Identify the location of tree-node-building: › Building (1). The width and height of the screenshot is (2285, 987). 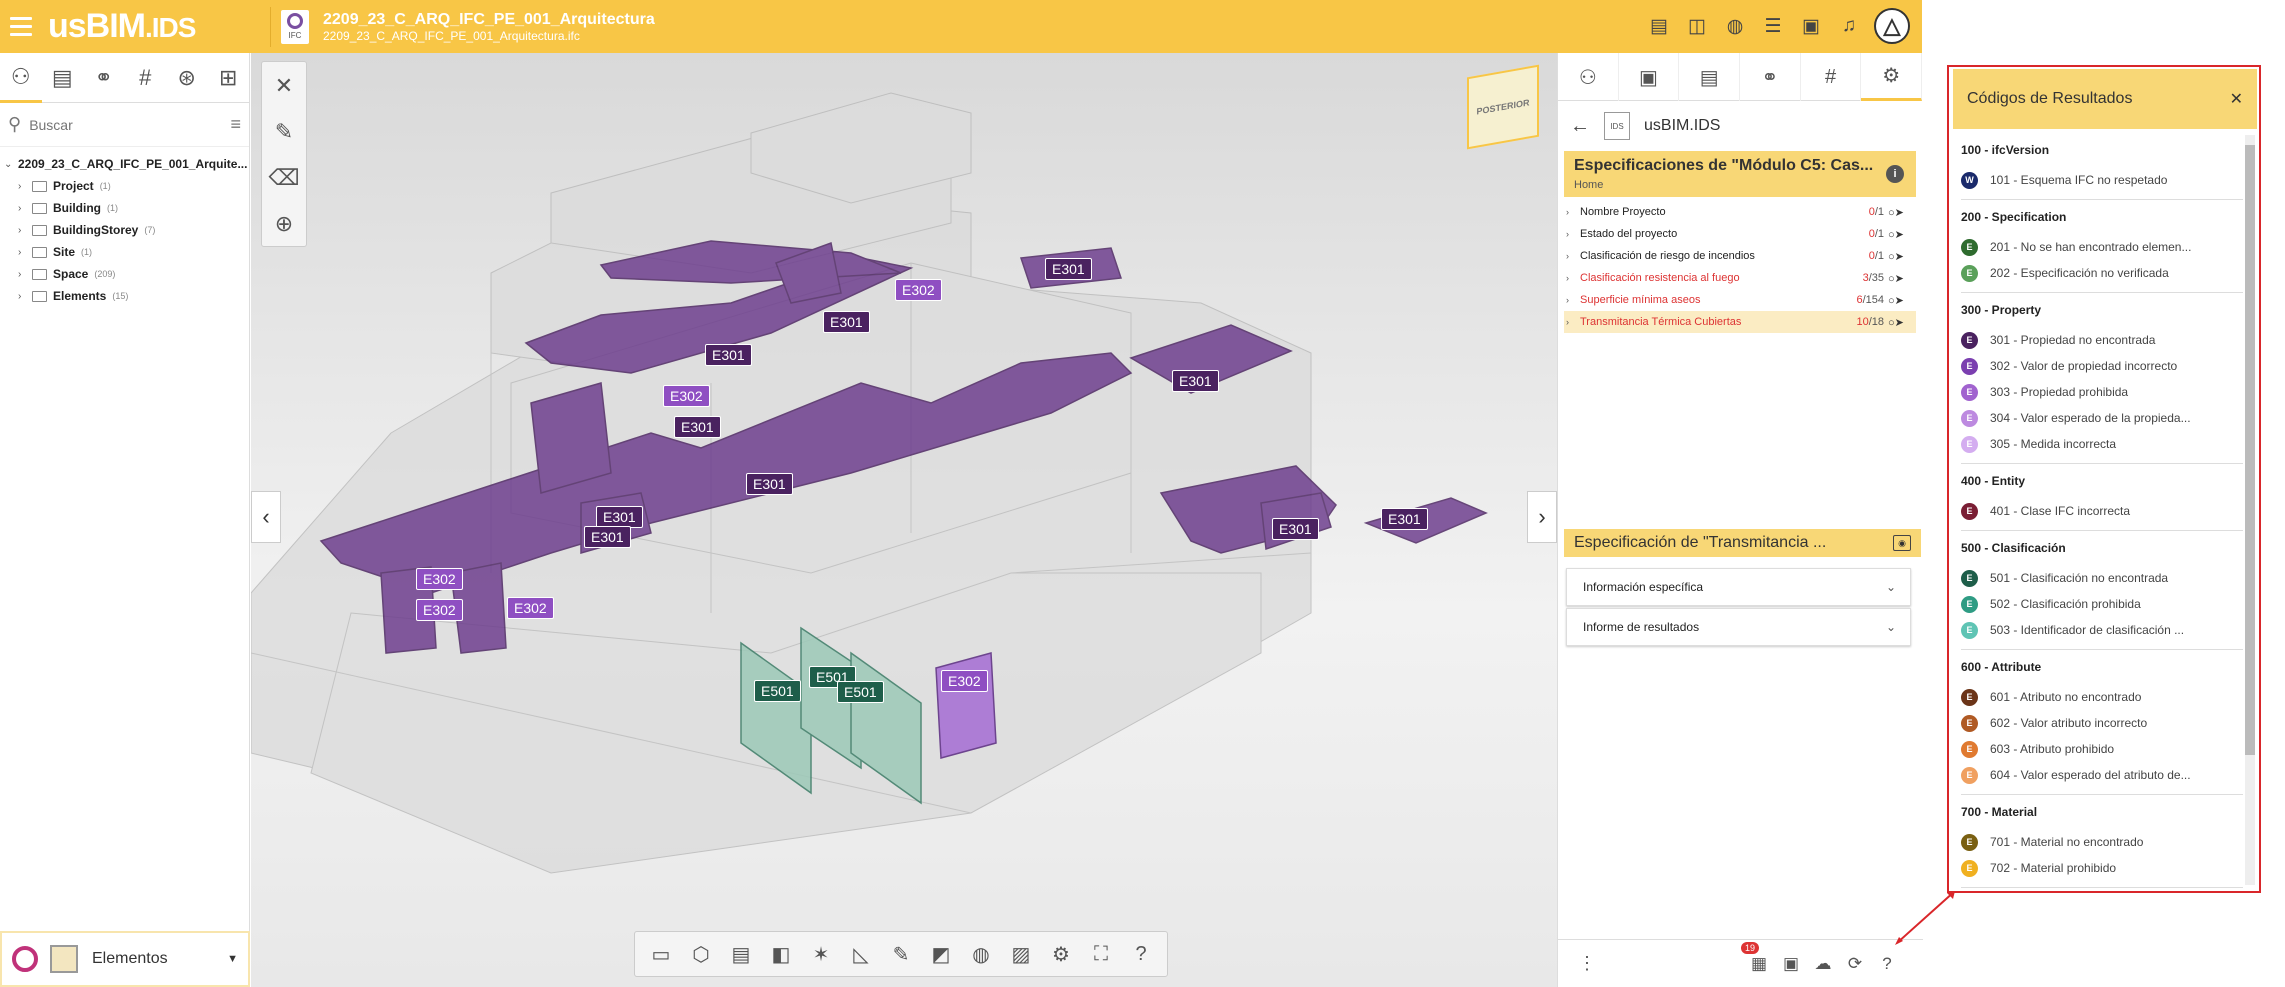
(126, 208).